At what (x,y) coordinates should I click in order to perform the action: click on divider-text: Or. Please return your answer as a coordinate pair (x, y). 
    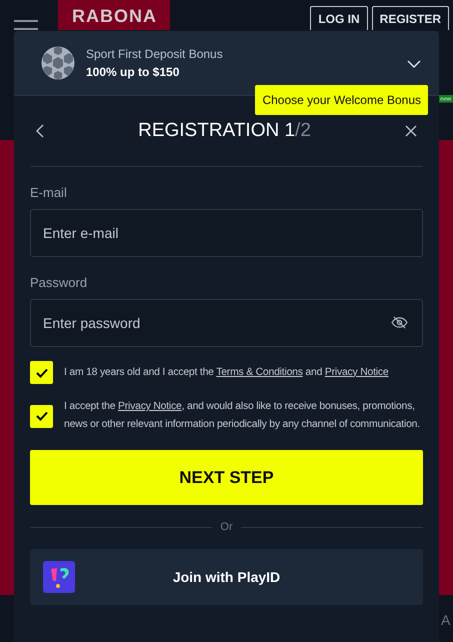
    Looking at the image, I should click on (226, 527).